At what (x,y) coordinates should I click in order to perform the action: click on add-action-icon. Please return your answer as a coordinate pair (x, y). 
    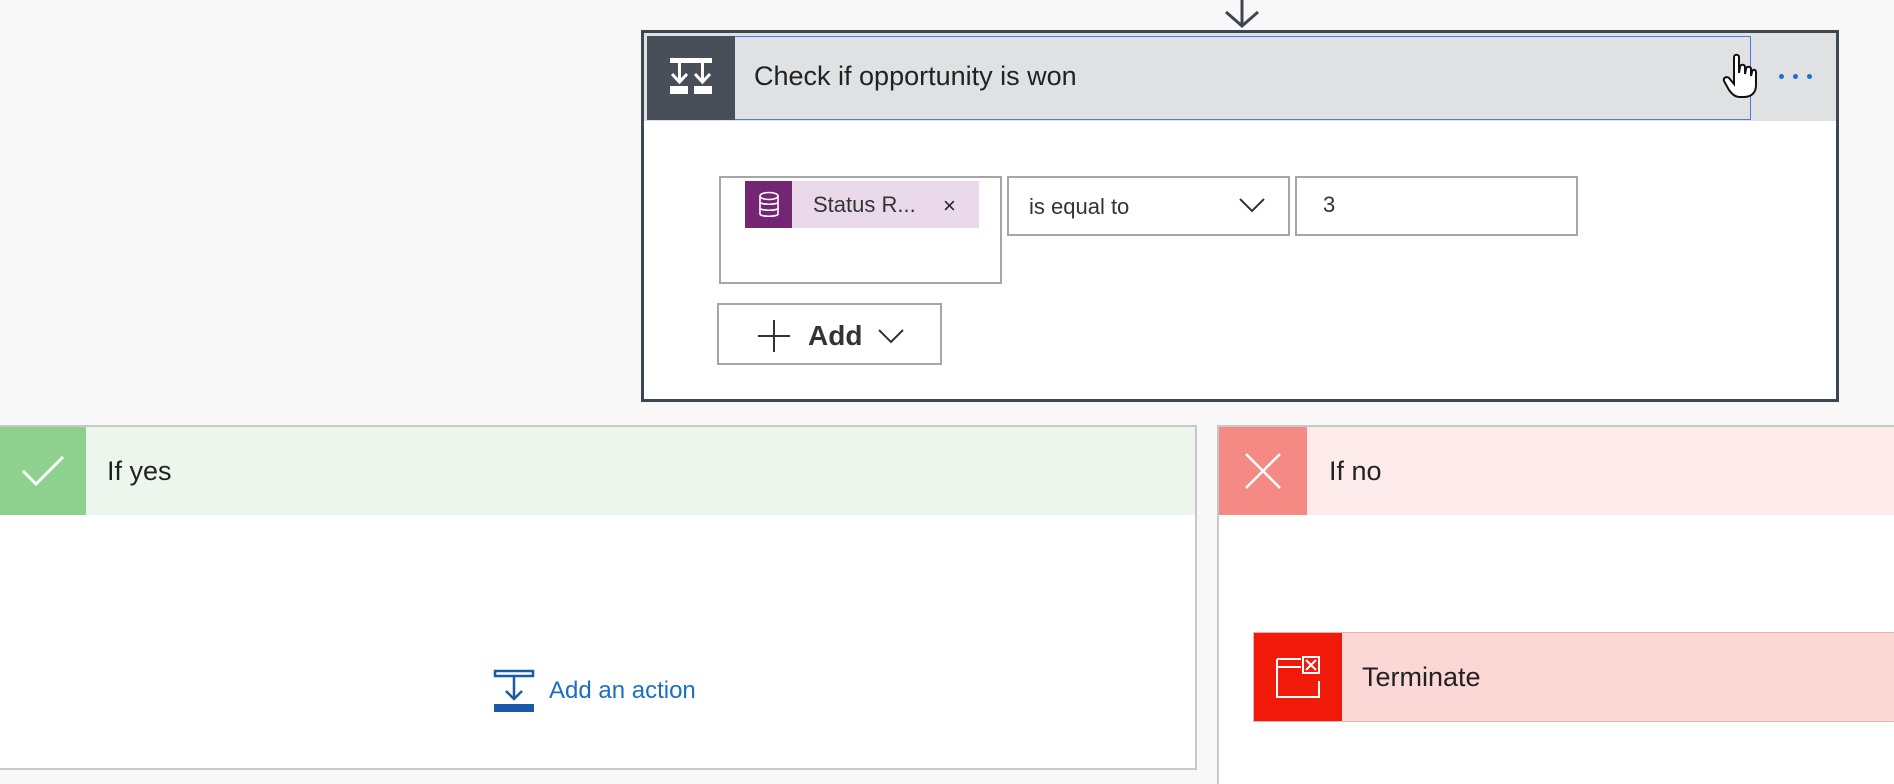
    Looking at the image, I should click on (514, 690).